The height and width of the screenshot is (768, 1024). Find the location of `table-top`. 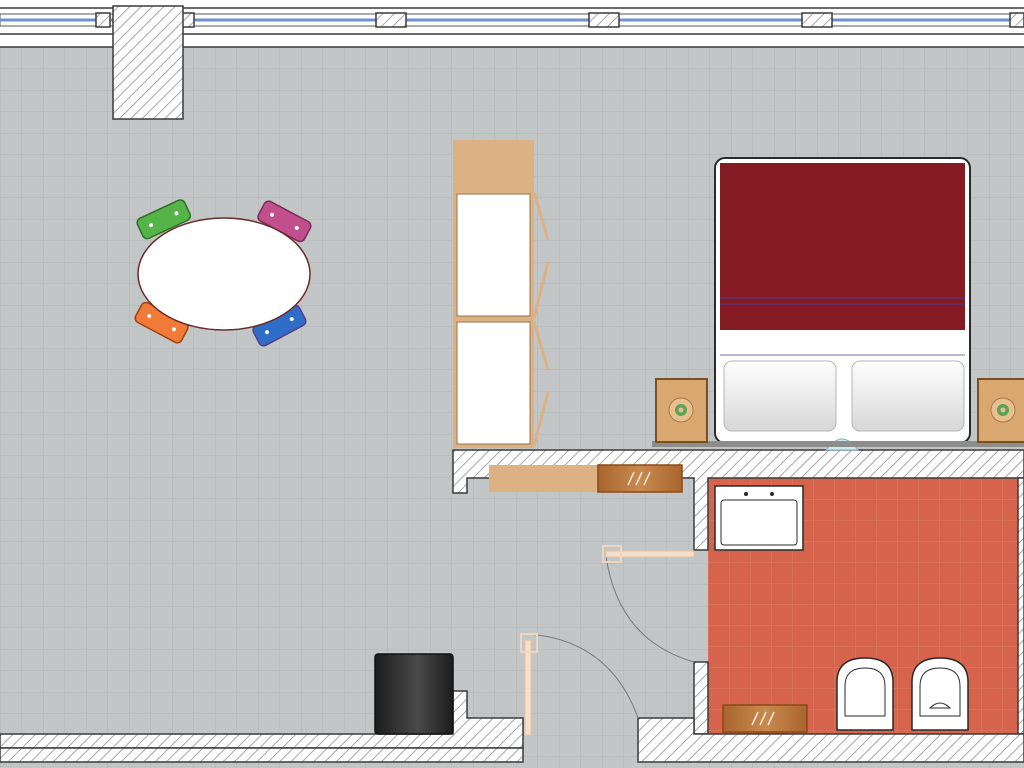

table-top is located at coordinates (224, 274).